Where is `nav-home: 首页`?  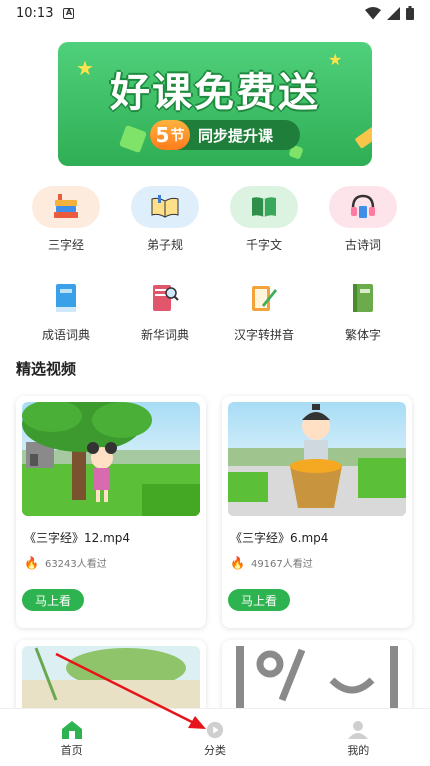
nav-home: 首页 is located at coordinates (71, 737).